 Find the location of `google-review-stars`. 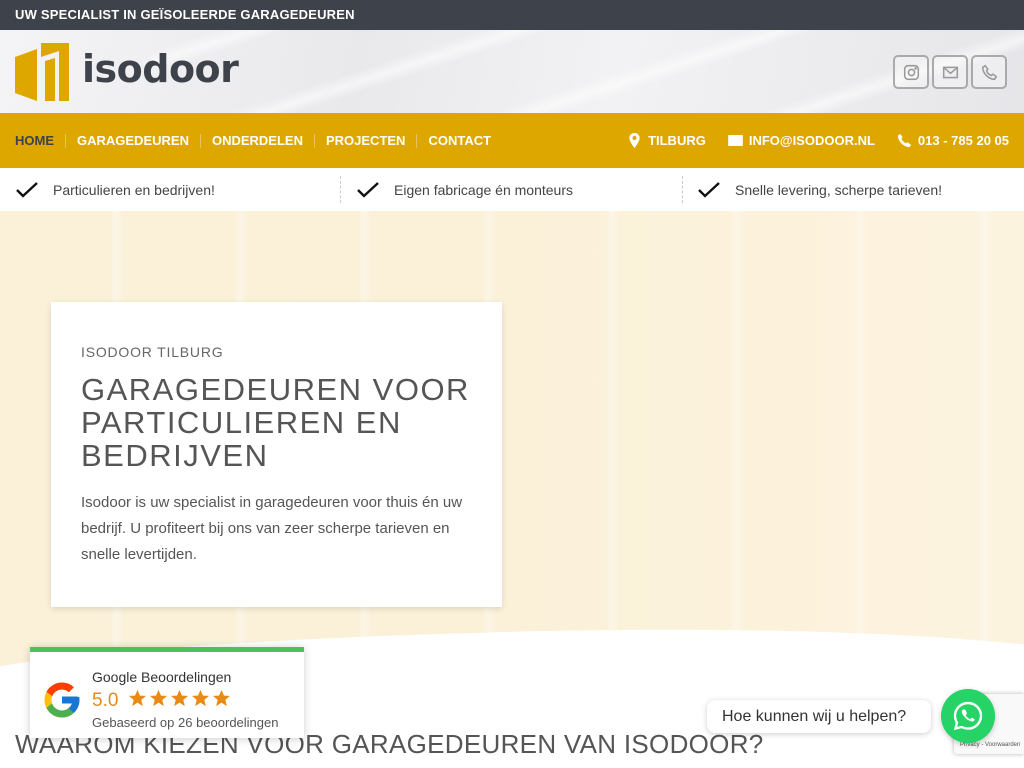

google-review-stars is located at coordinates (180, 698).